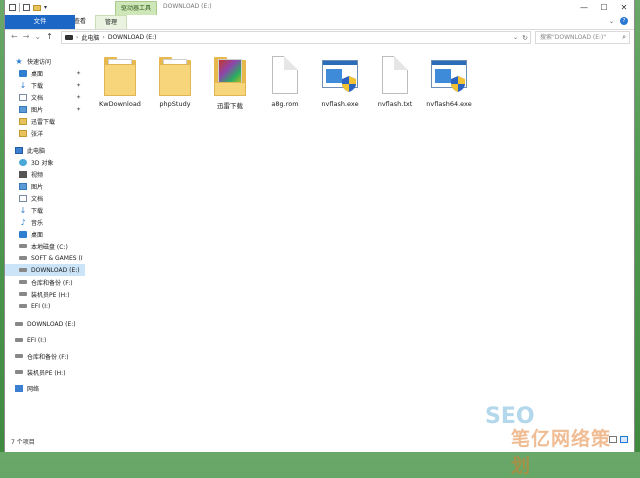 This screenshot has width=640, height=478. I want to click on breadcrumb-download-drive: DOWNLOAD (E:), so click(132, 37).